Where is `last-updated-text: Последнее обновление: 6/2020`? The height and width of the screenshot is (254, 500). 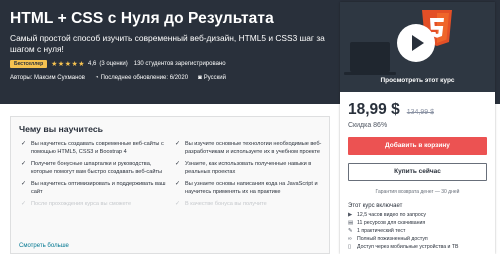
last-updated-text: Последнее обновление: 6/2020 is located at coordinates (144, 78).